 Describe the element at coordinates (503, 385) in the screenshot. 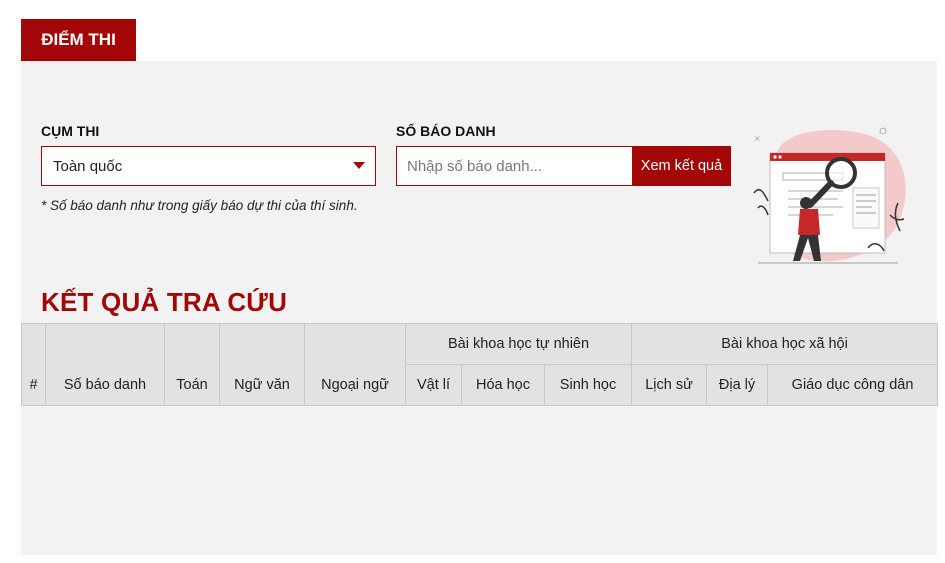

I see `col-chemistry: Hóa học` at that location.